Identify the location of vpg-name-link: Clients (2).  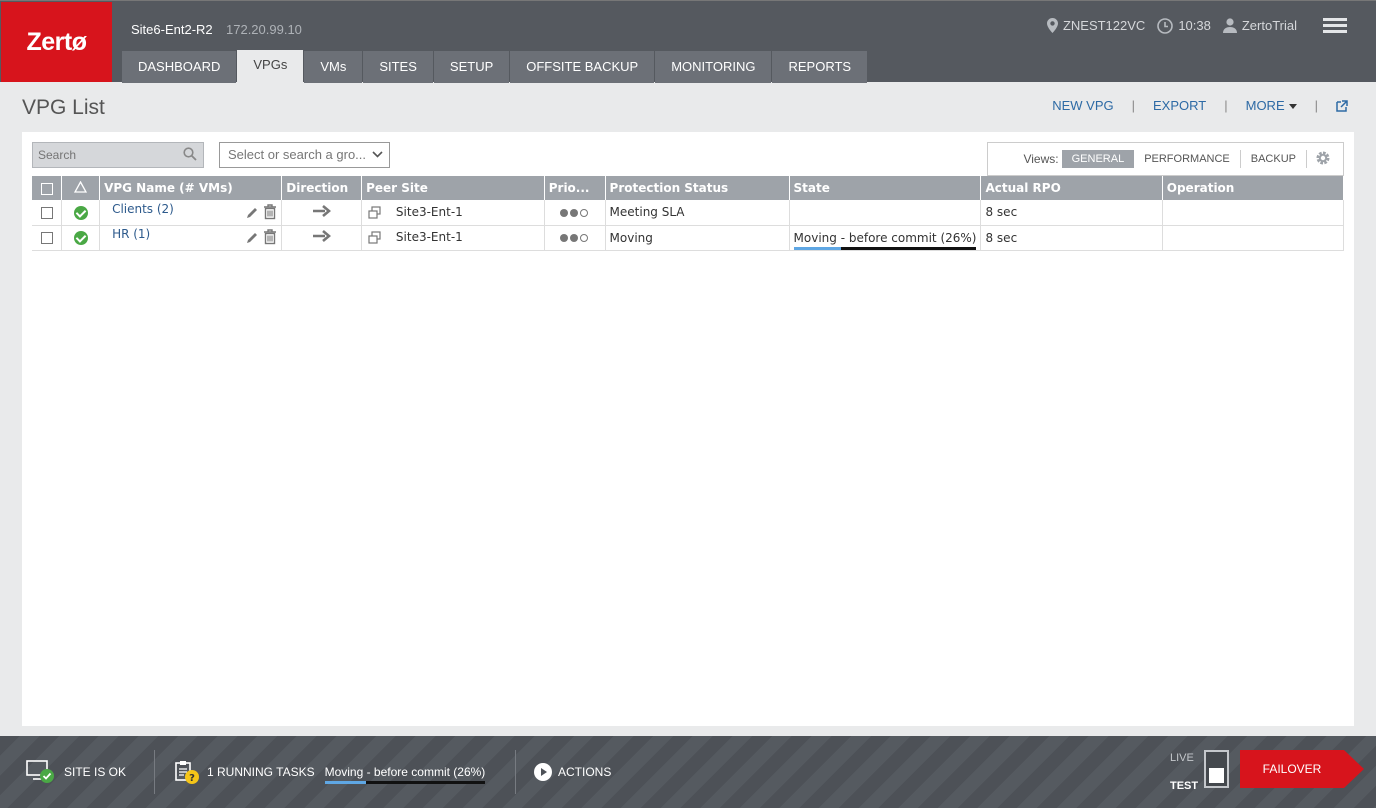
(143, 209).